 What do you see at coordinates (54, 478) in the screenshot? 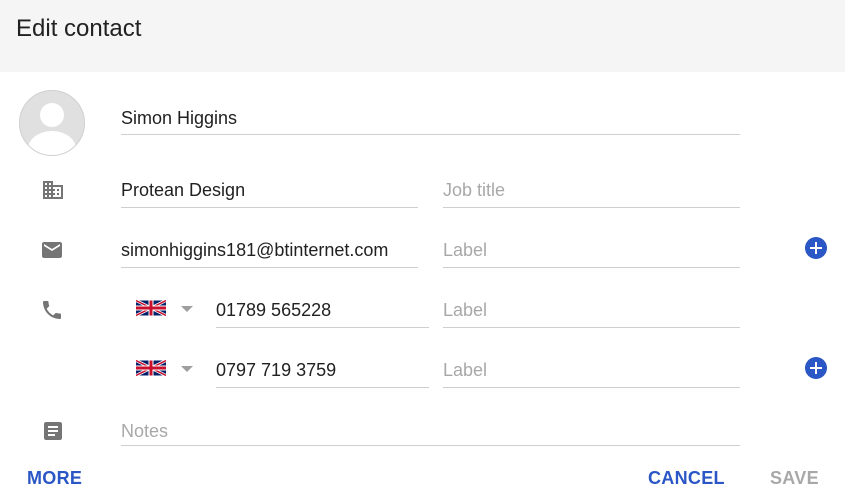
I see `more-button: MORE` at bounding box center [54, 478].